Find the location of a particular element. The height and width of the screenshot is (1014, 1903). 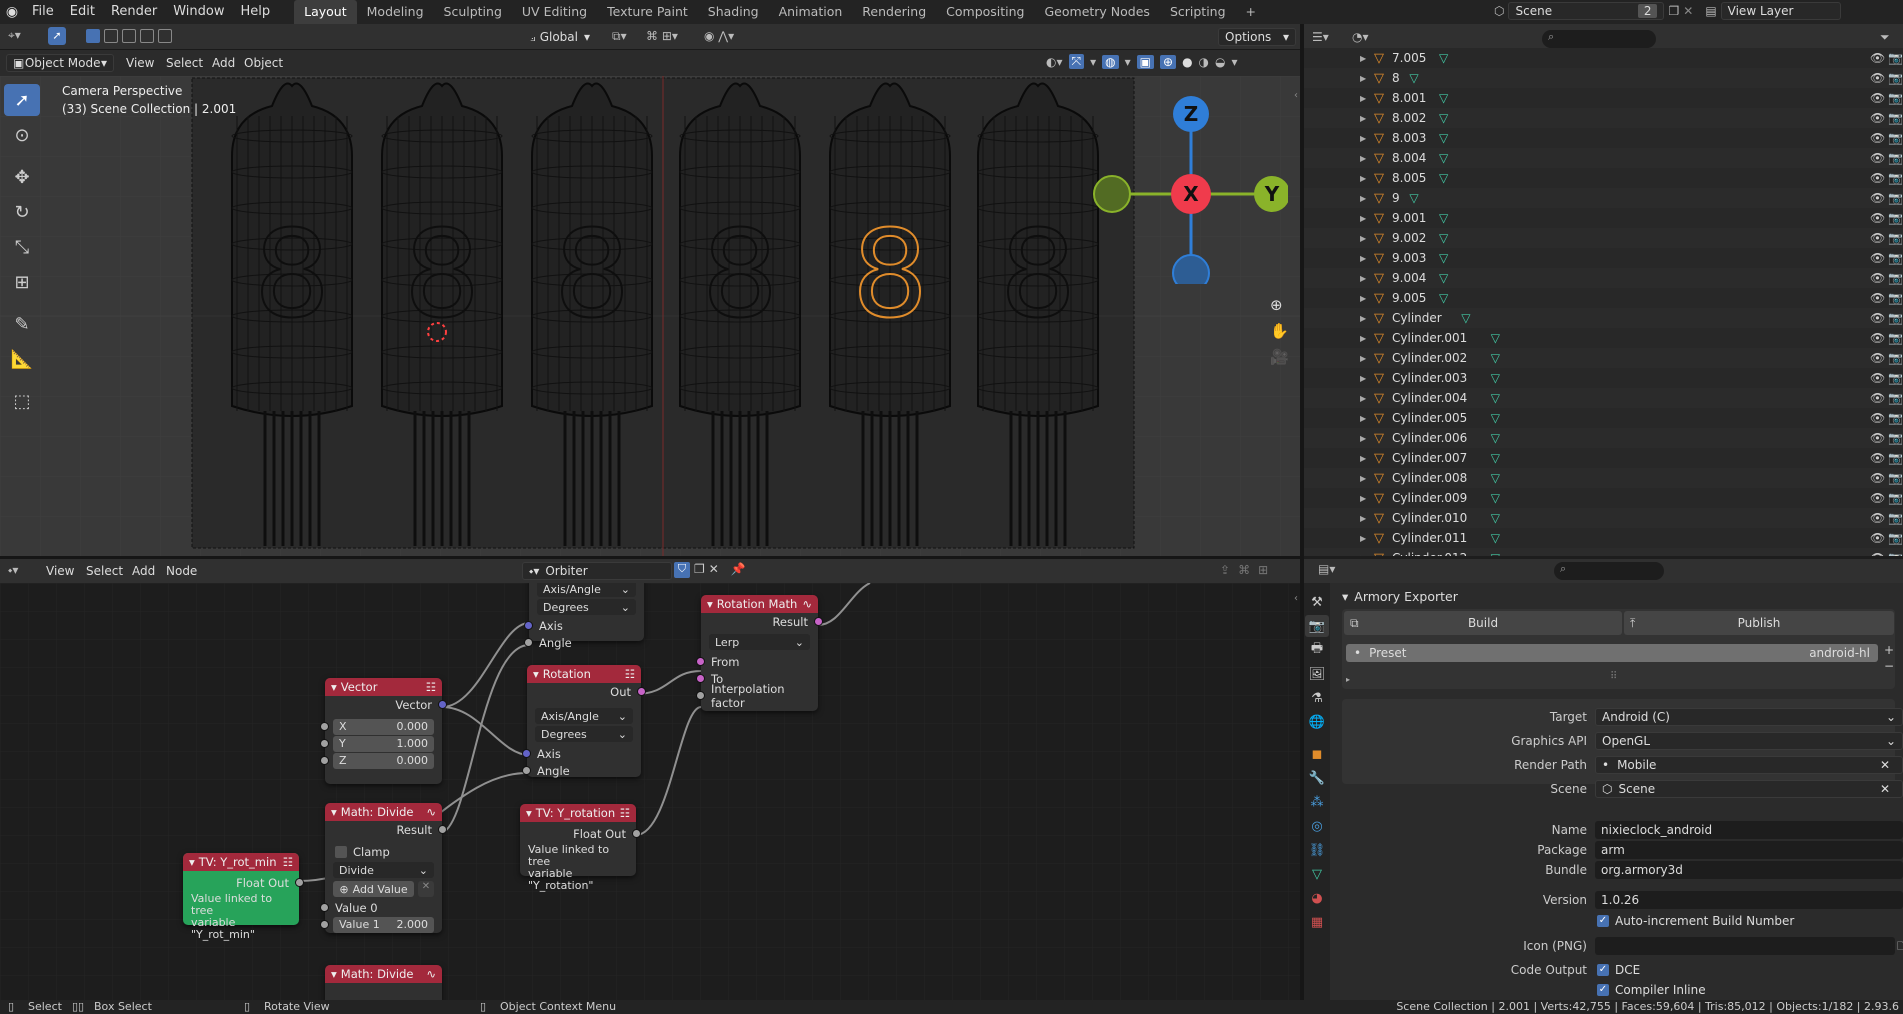

view-layer-icon: ▤ is located at coordinates (1710, 11).